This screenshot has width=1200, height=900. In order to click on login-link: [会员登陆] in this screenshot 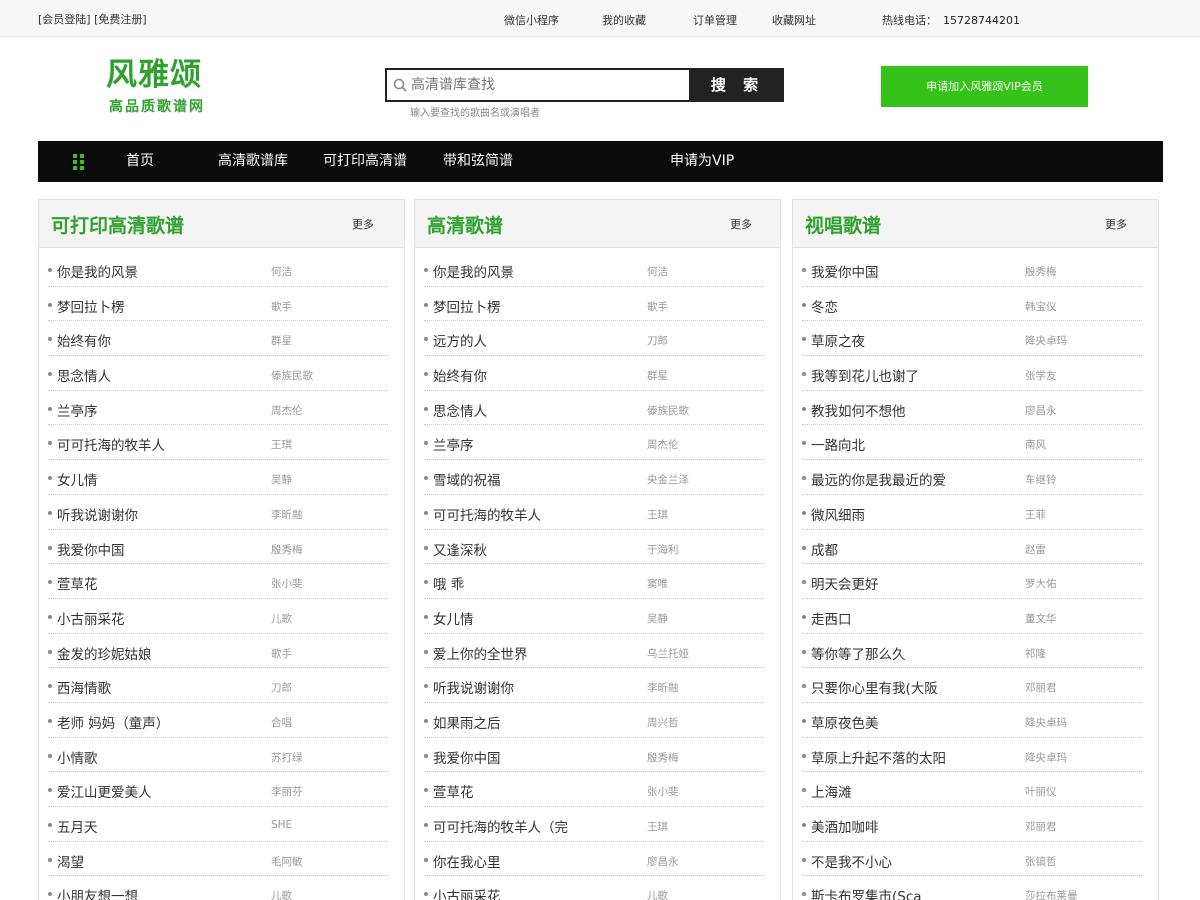, I will do `click(64, 19)`.